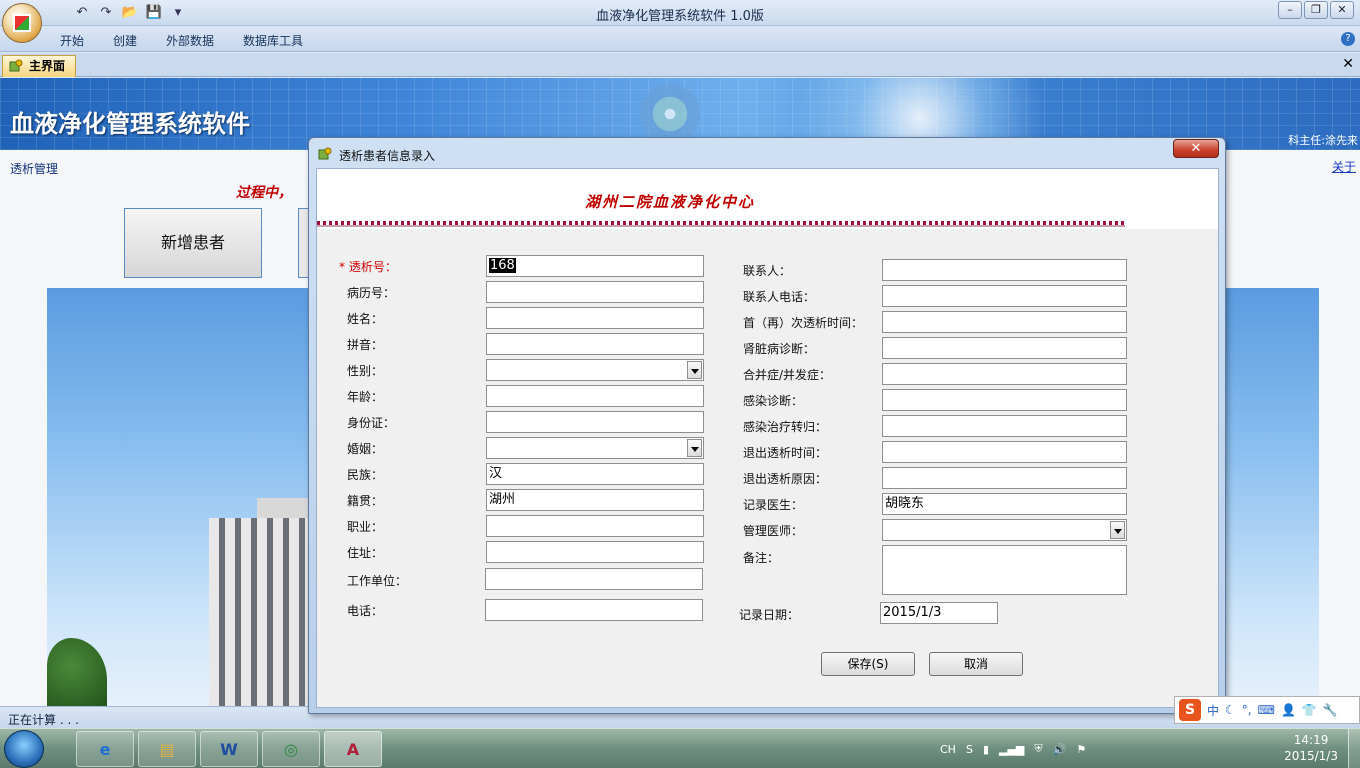 Image resolution: width=1360 pixels, height=768 pixels. I want to click on marital-select, so click(595, 448).